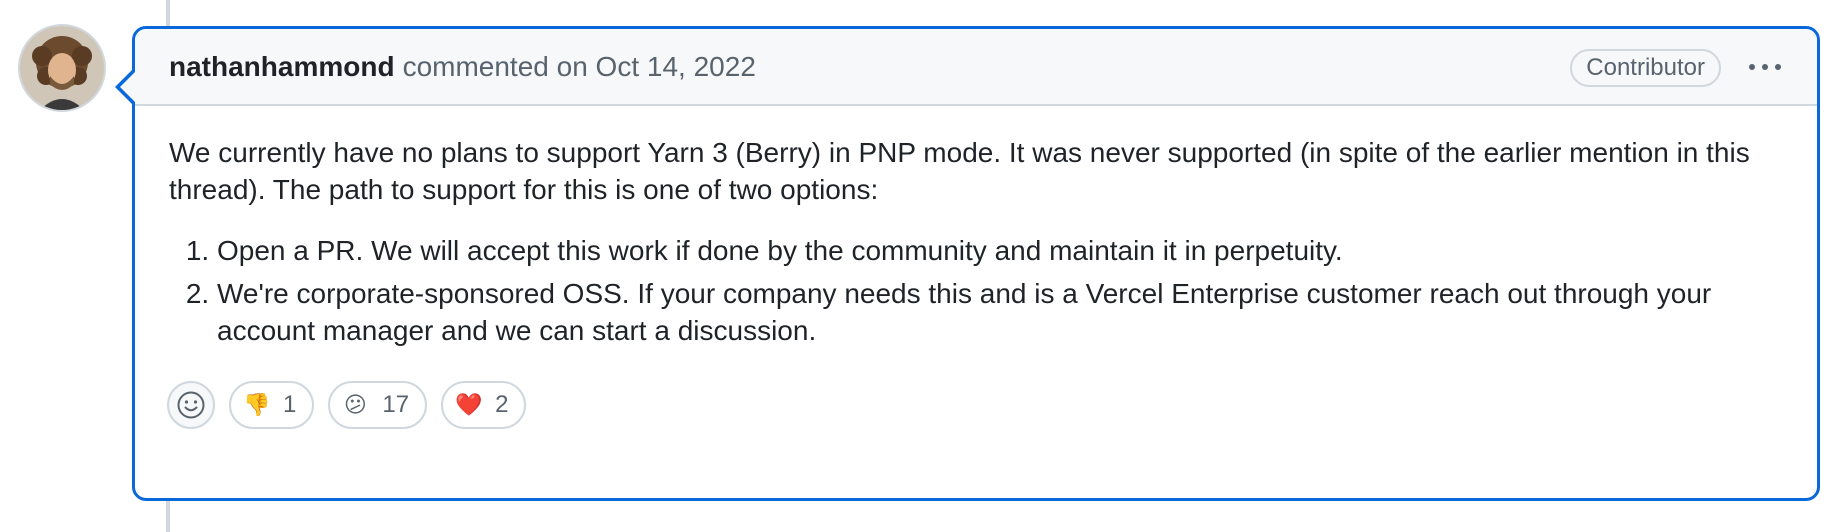  What do you see at coordinates (282, 67) in the screenshot?
I see `author-link: nathanhammond` at bounding box center [282, 67].